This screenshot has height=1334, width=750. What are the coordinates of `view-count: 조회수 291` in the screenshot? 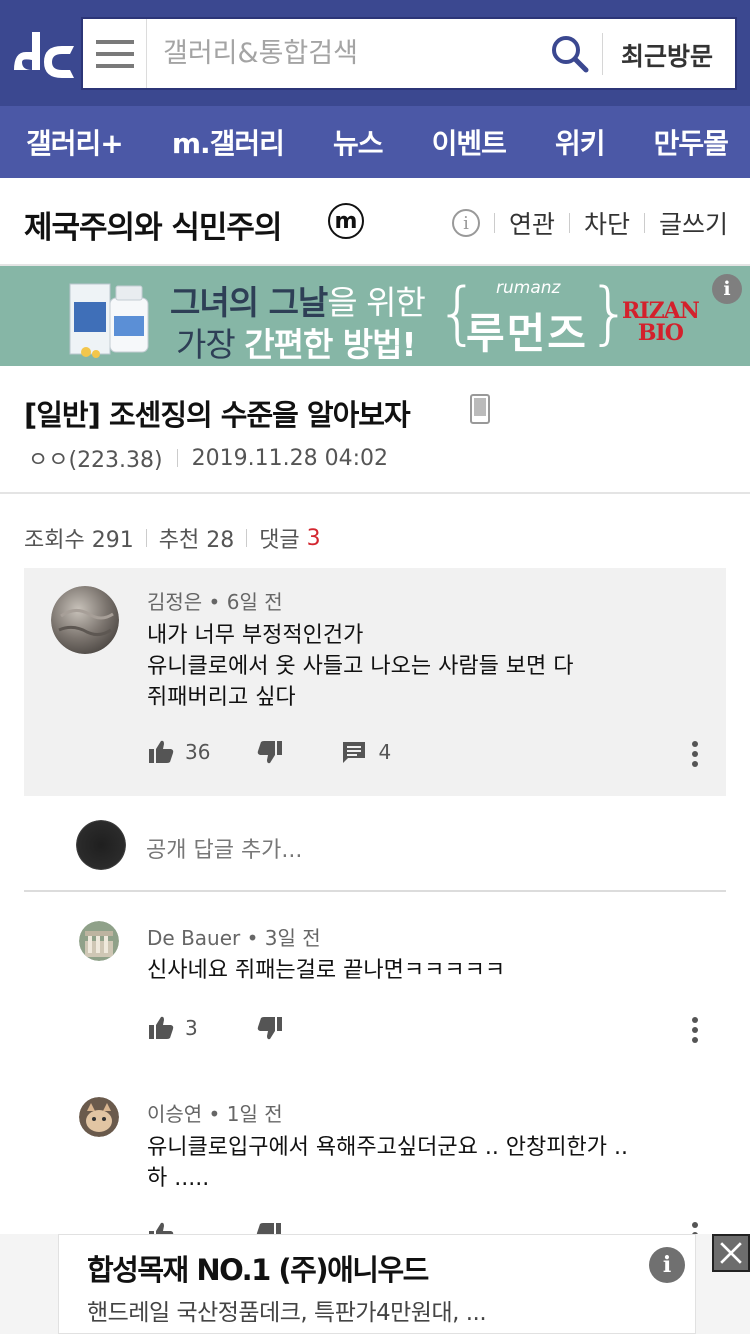 It's located at (79, 540).